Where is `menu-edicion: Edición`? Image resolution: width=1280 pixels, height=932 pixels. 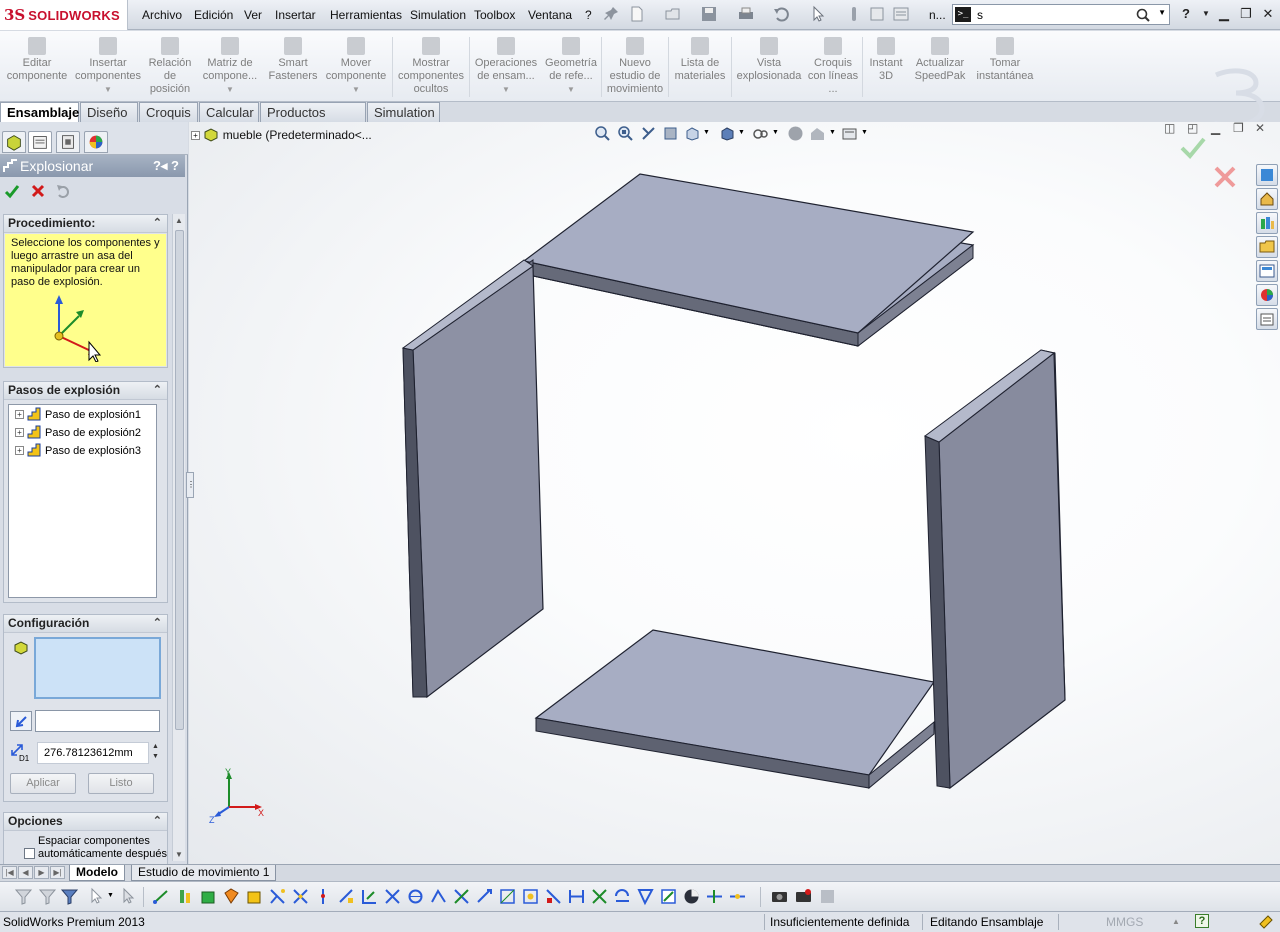 menu-edicion: Edición is located at coordinates (213, 15).